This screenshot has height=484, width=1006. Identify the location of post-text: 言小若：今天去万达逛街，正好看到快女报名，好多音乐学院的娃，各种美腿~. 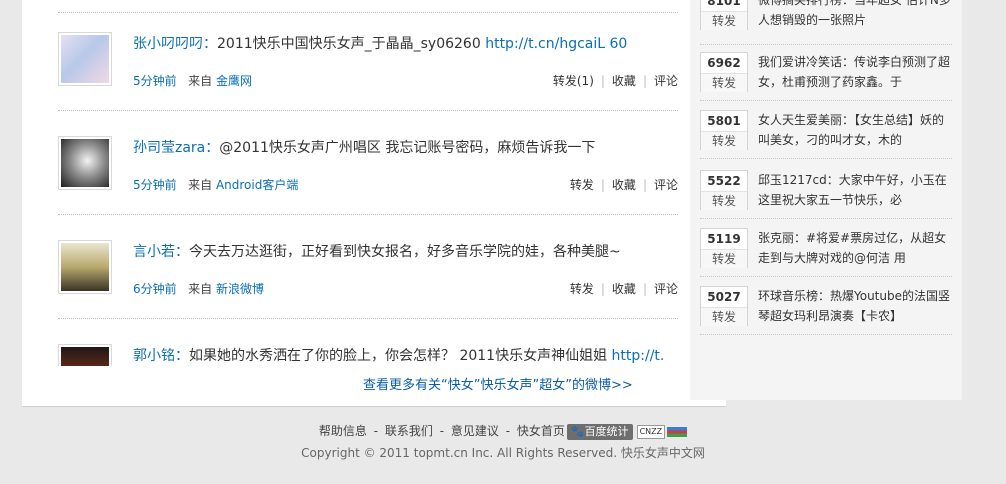
(405, 252).